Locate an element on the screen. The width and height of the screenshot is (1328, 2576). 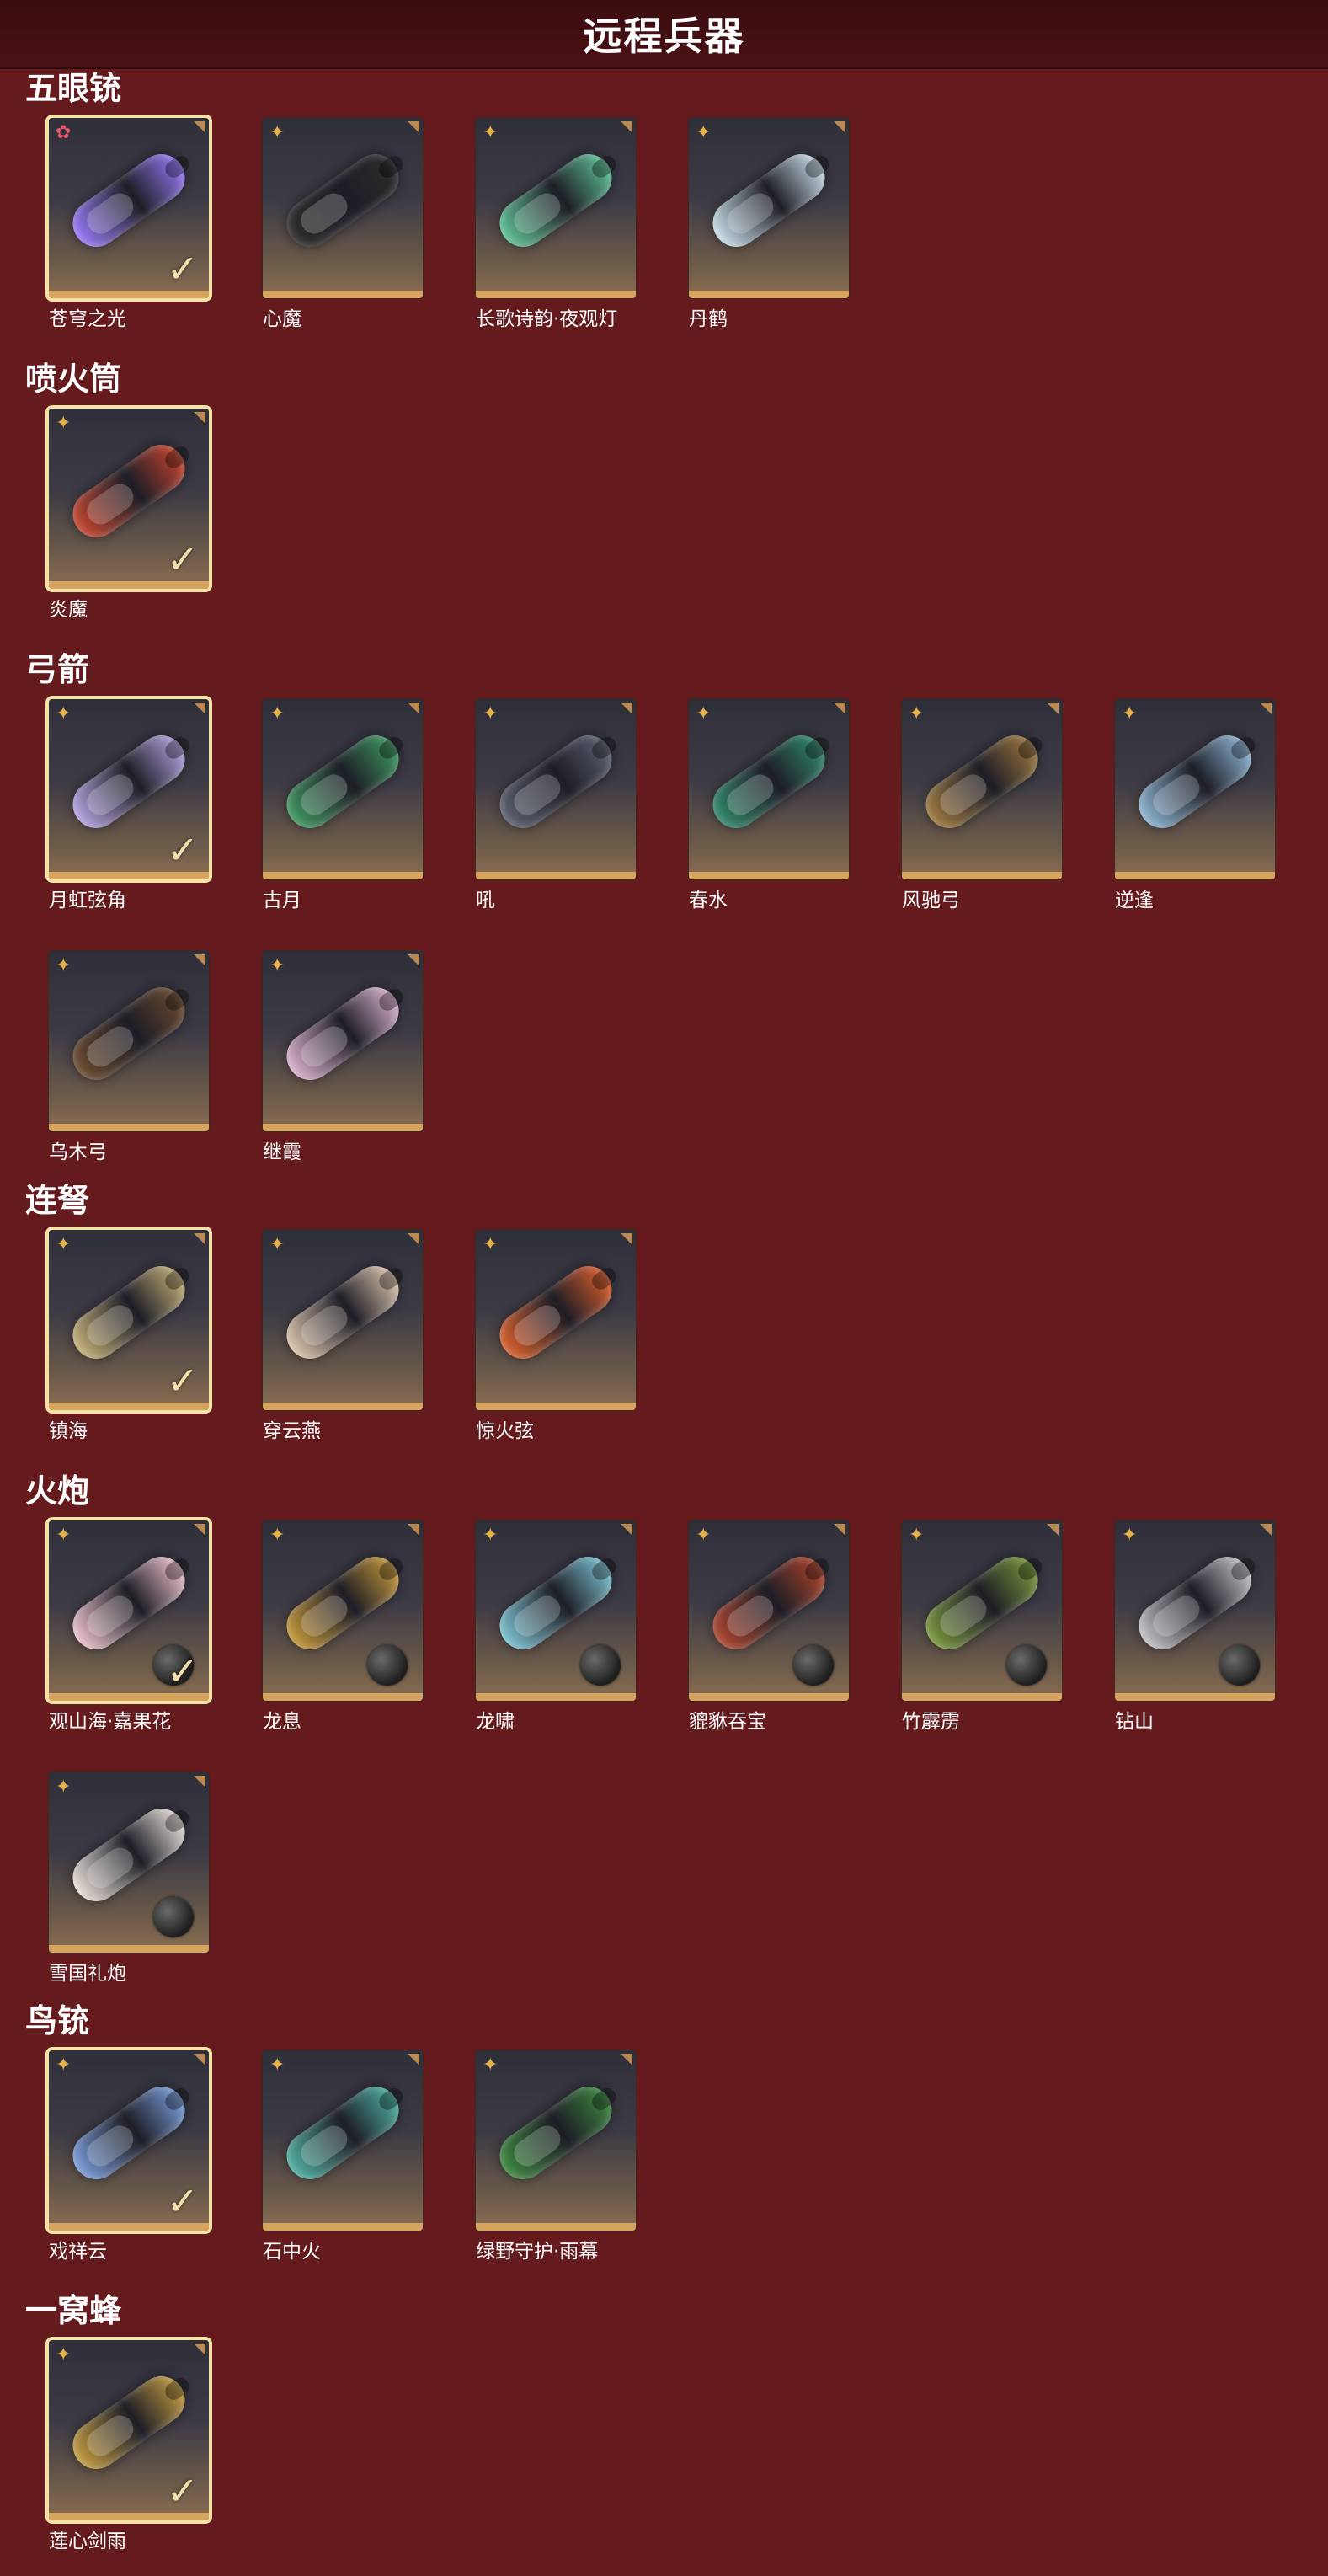
weapon-item: ✦ 绿野守护·雨幕 is located at coordinates (558, 2164).